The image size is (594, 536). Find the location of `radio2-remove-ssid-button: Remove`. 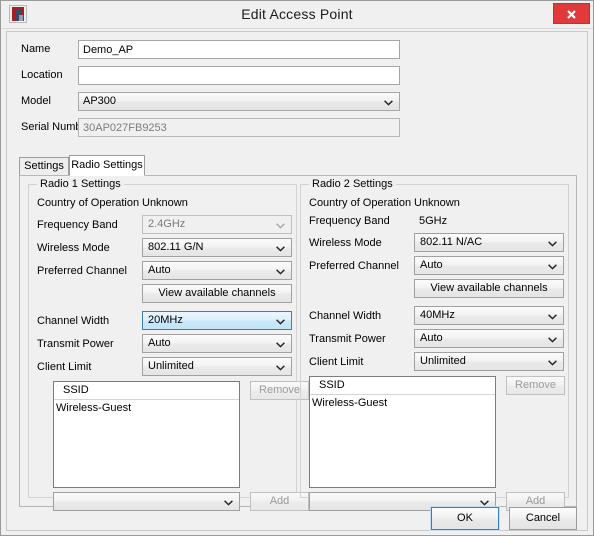

radio2-remove-ssid-button: Remove is located at coordinates (535, 385).